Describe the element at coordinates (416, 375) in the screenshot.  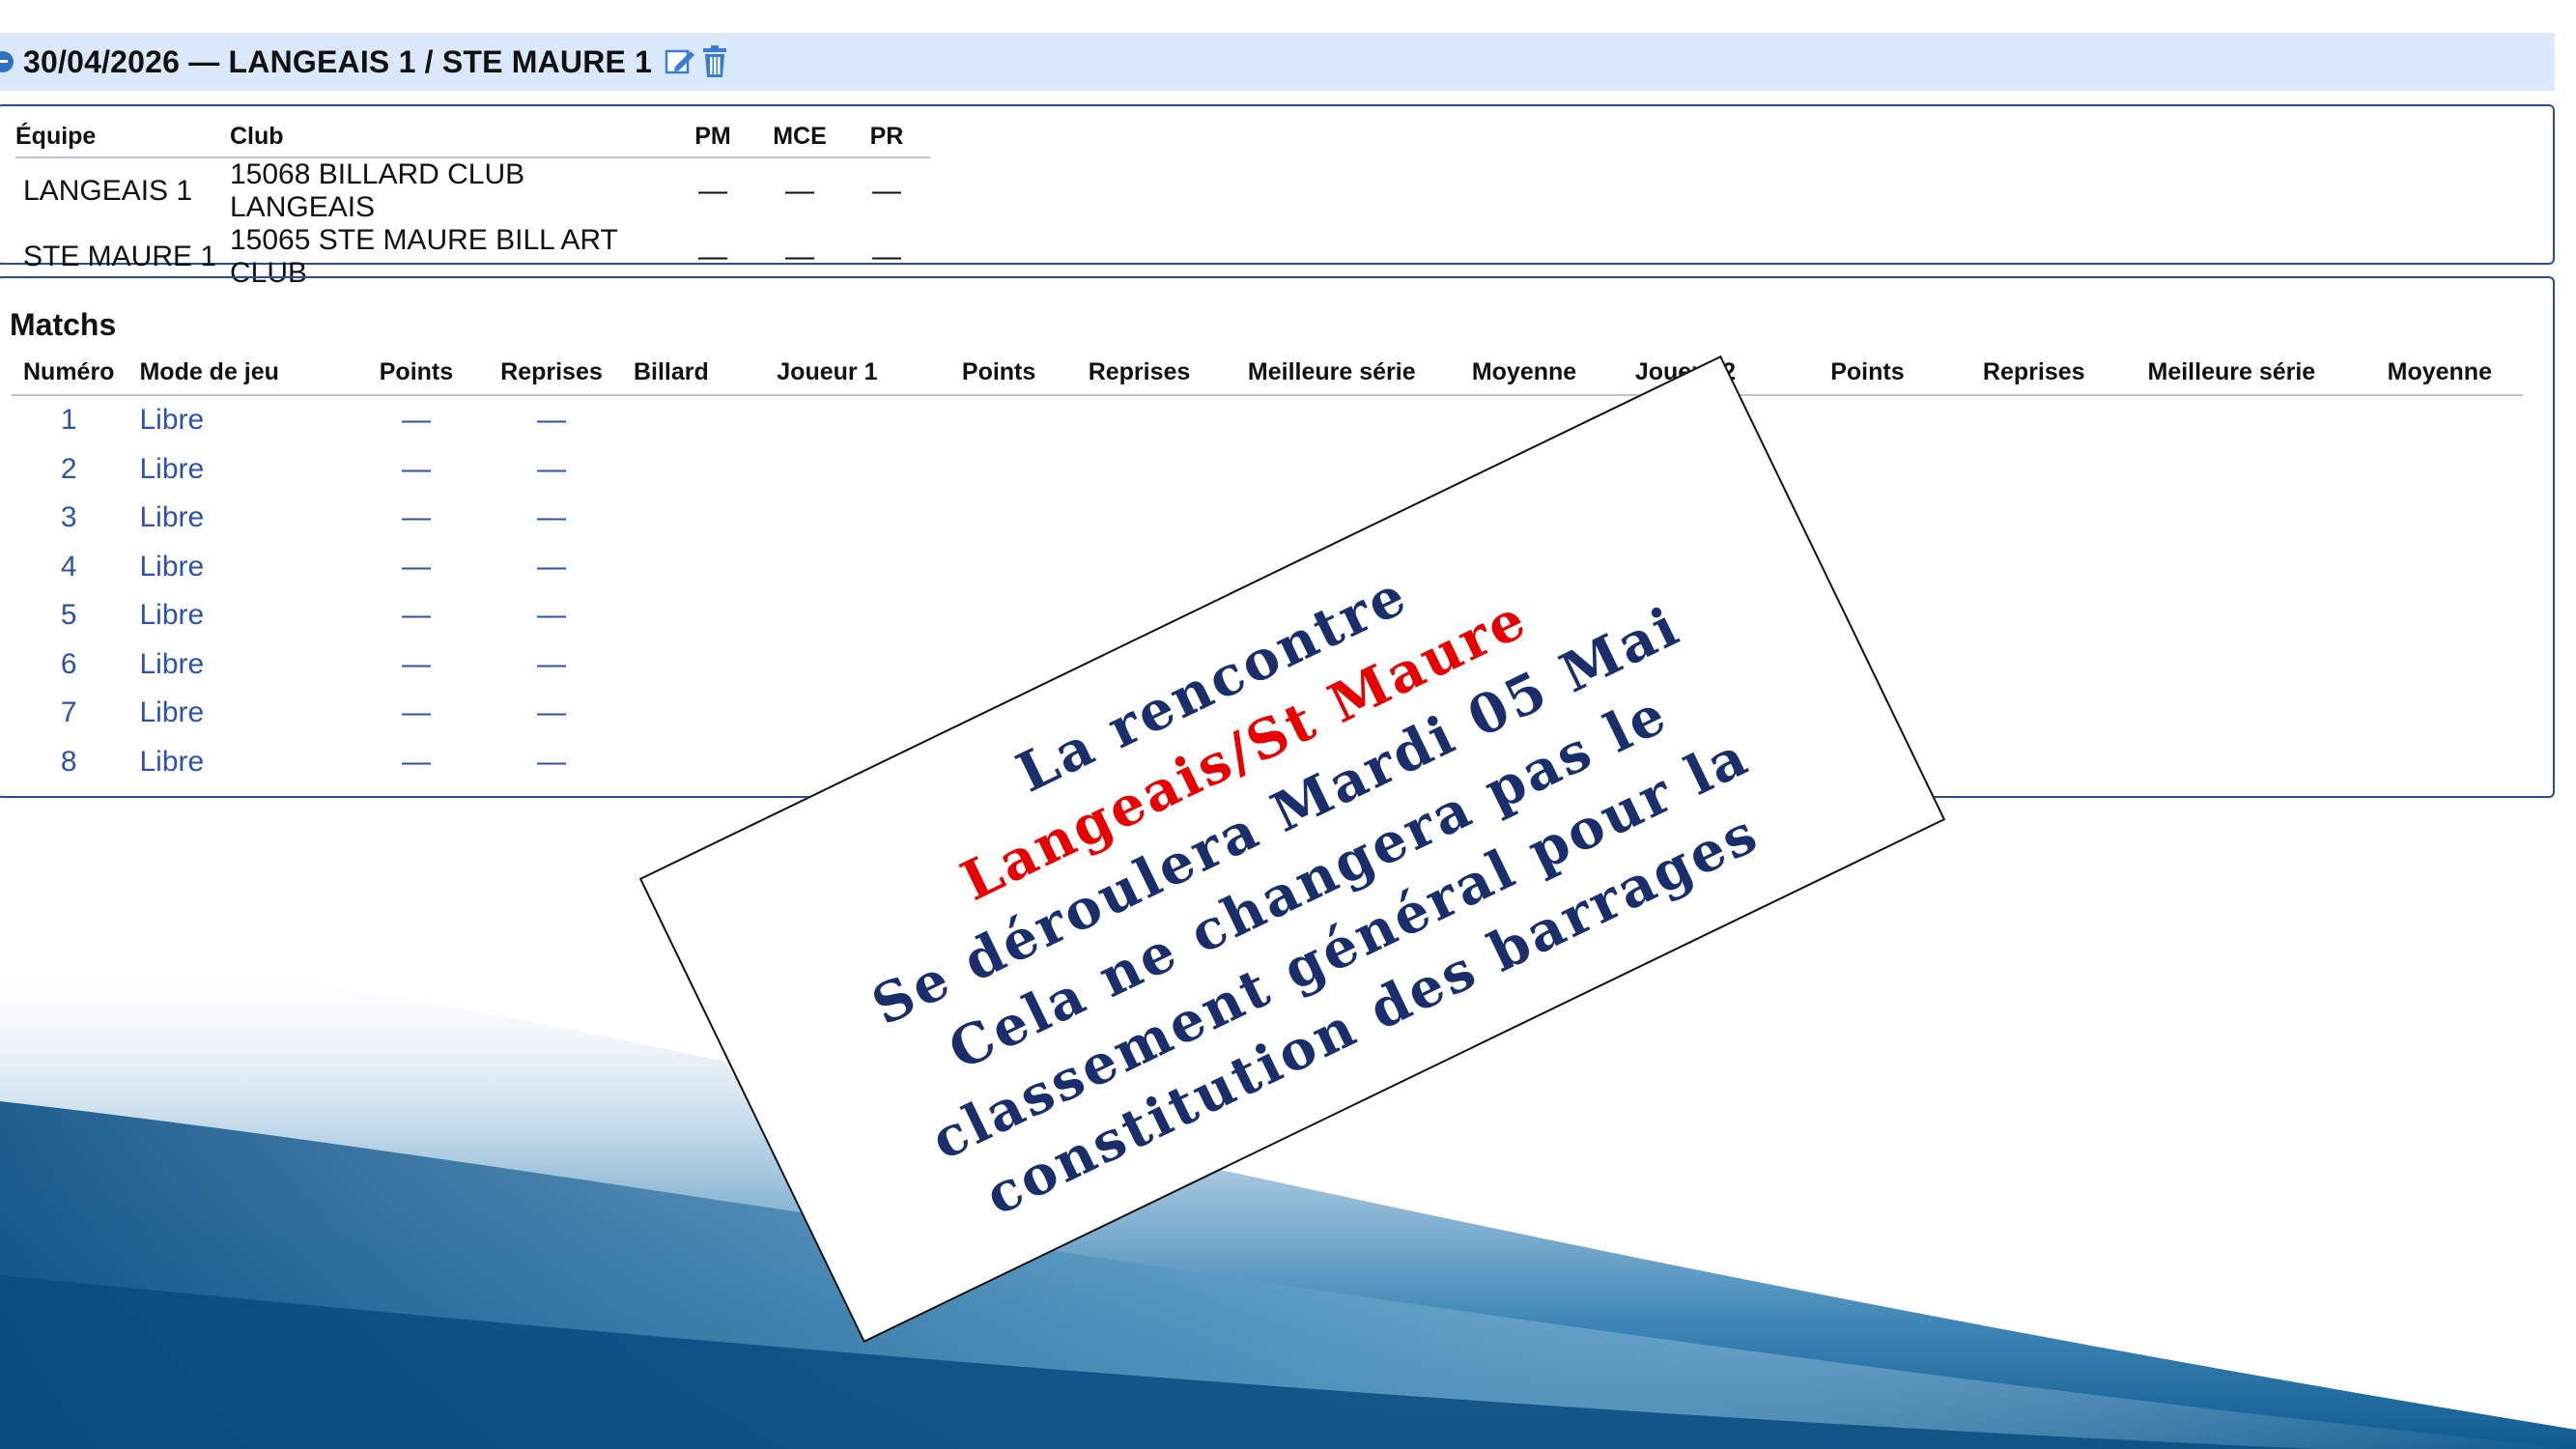
I see `column-header-points: Points` at that location.